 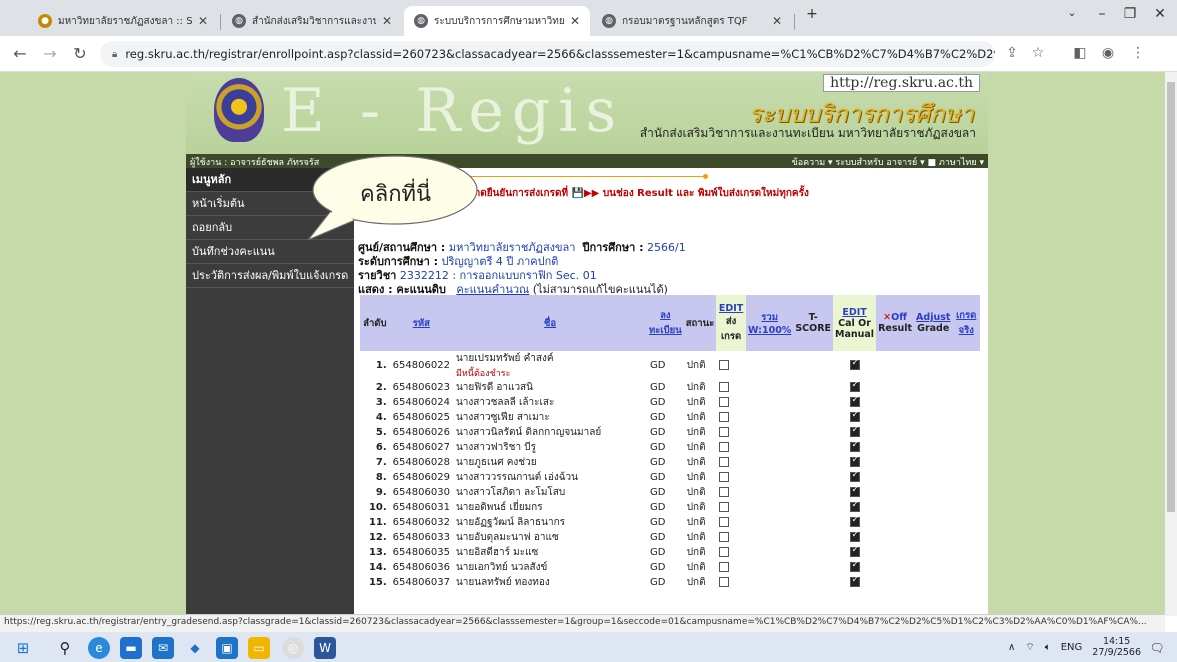 What do you see at coordinates (1130, 14) in the screenshot?
I see `restore-icon: ❐` at bounding box center [1130, 14].